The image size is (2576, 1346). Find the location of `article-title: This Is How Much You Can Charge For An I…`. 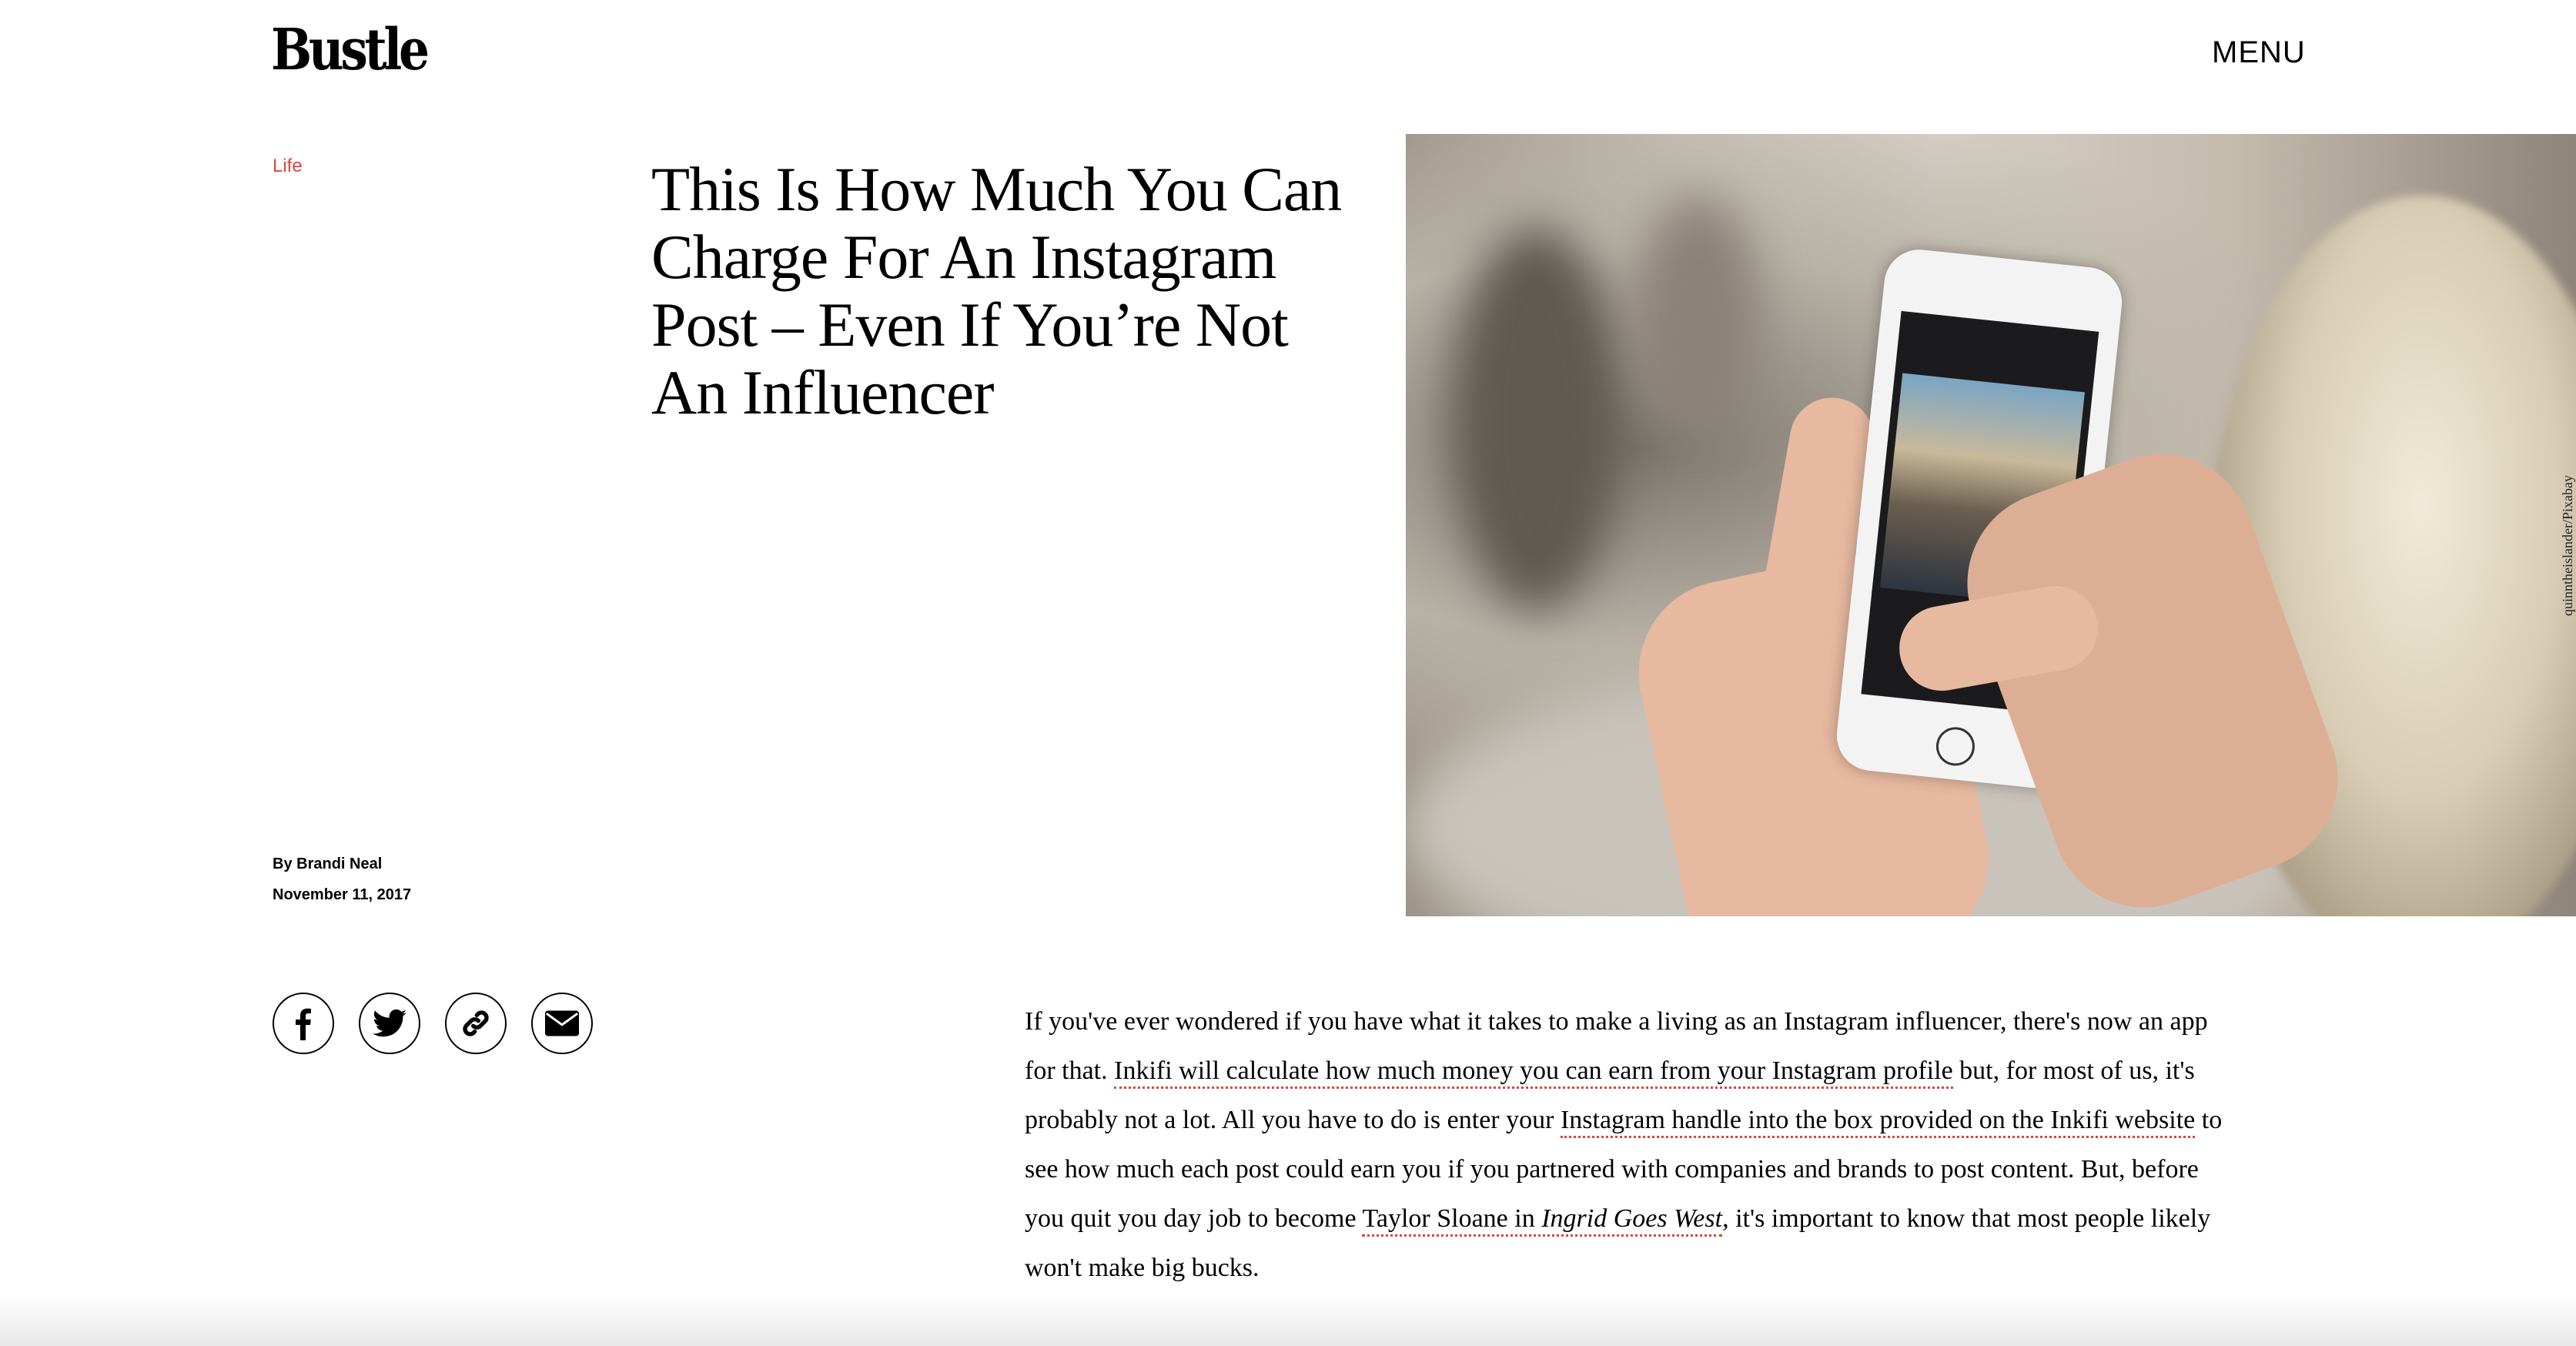

article-title: This Is How Much You Can Charge For An I… is located at coordinates (996, 290).